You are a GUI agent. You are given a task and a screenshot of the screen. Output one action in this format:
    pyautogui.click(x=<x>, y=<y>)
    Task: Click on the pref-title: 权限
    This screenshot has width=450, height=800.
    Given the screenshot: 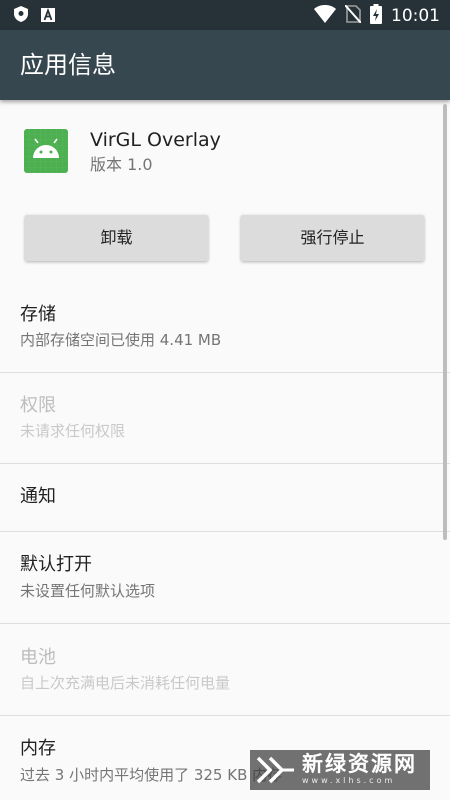 What is the action you would take?
    pyautogui.click(x=38, y=405)
    